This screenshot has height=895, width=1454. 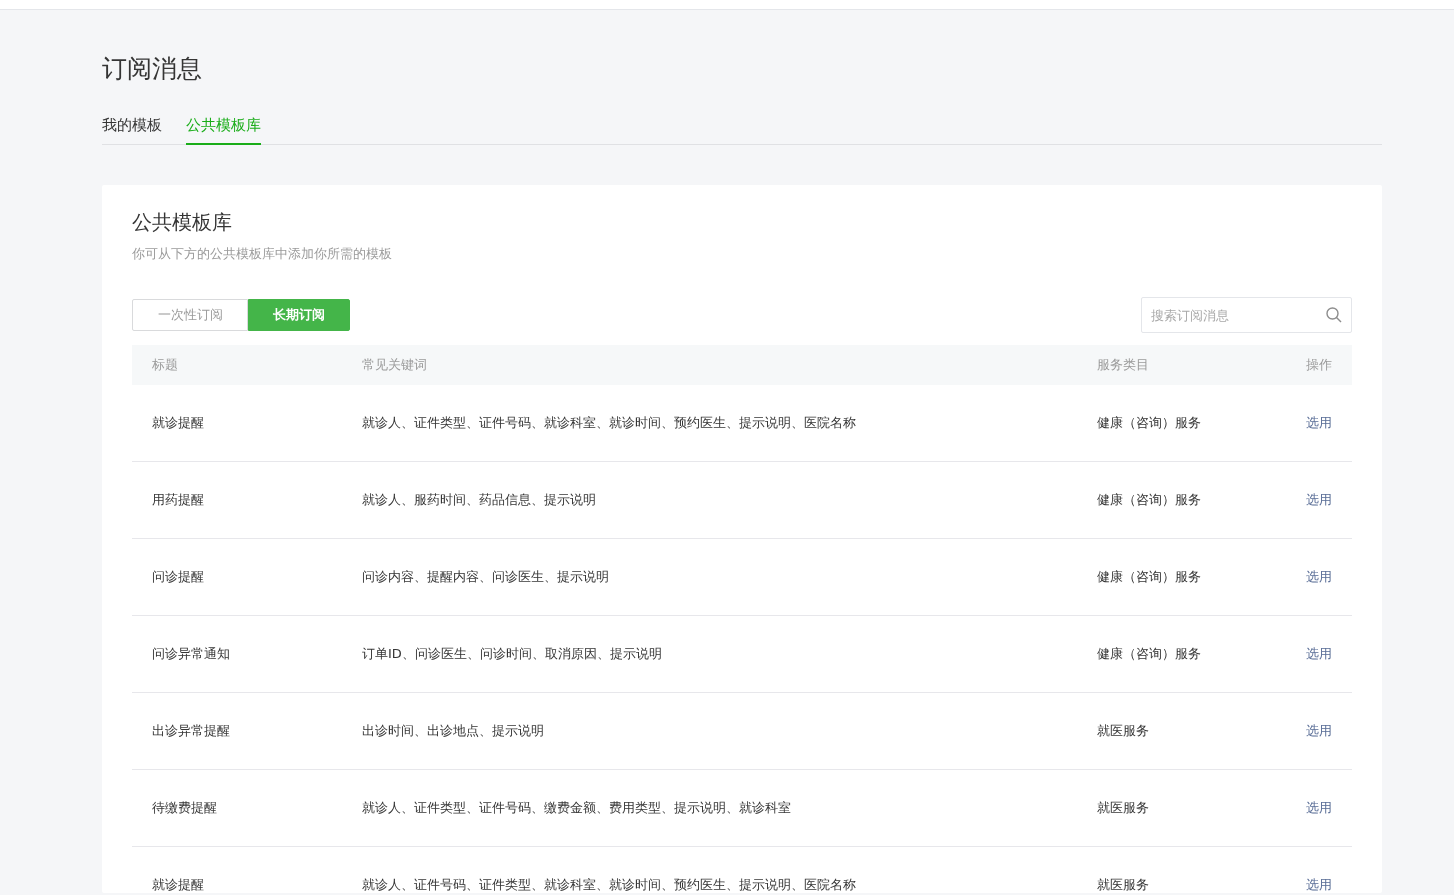 What do you see at coordinates (1334, 315) in the screenshot?
I see `search-icon` at bounding box center [1334, 315].